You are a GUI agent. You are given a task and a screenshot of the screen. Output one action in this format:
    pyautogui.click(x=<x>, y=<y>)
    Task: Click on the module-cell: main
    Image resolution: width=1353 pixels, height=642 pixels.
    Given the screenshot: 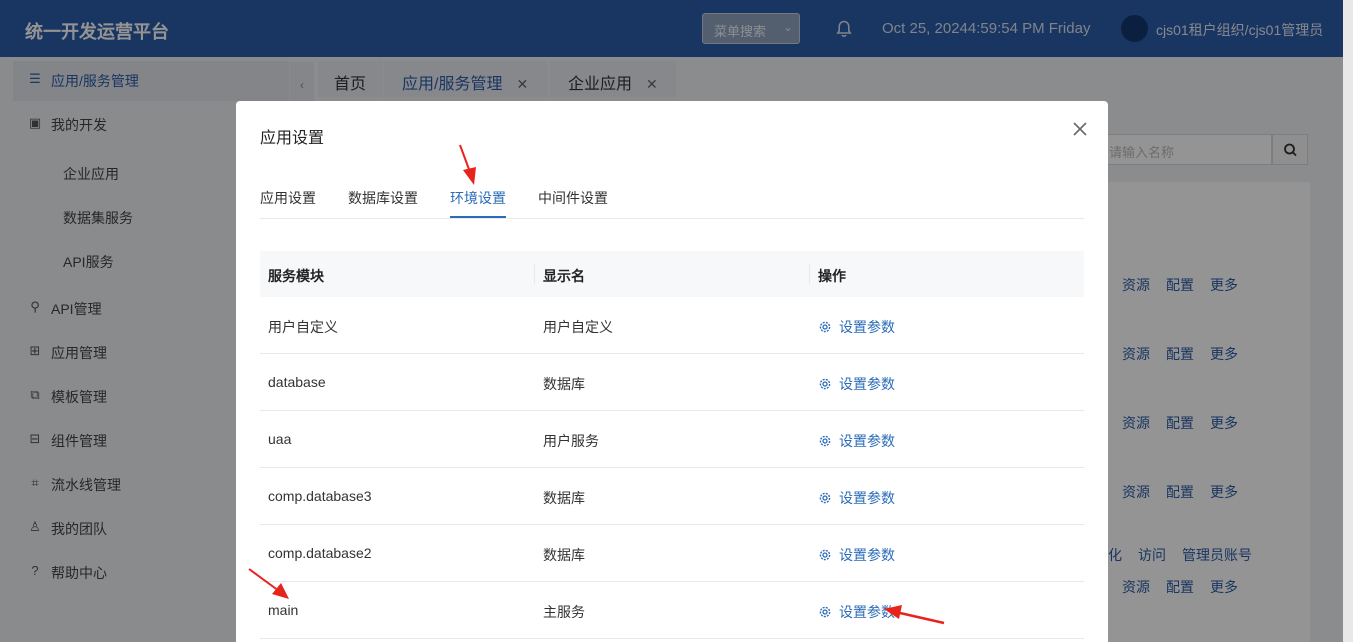 What is the action you would take?
    pyautogui.click(x=283, y=610)
    